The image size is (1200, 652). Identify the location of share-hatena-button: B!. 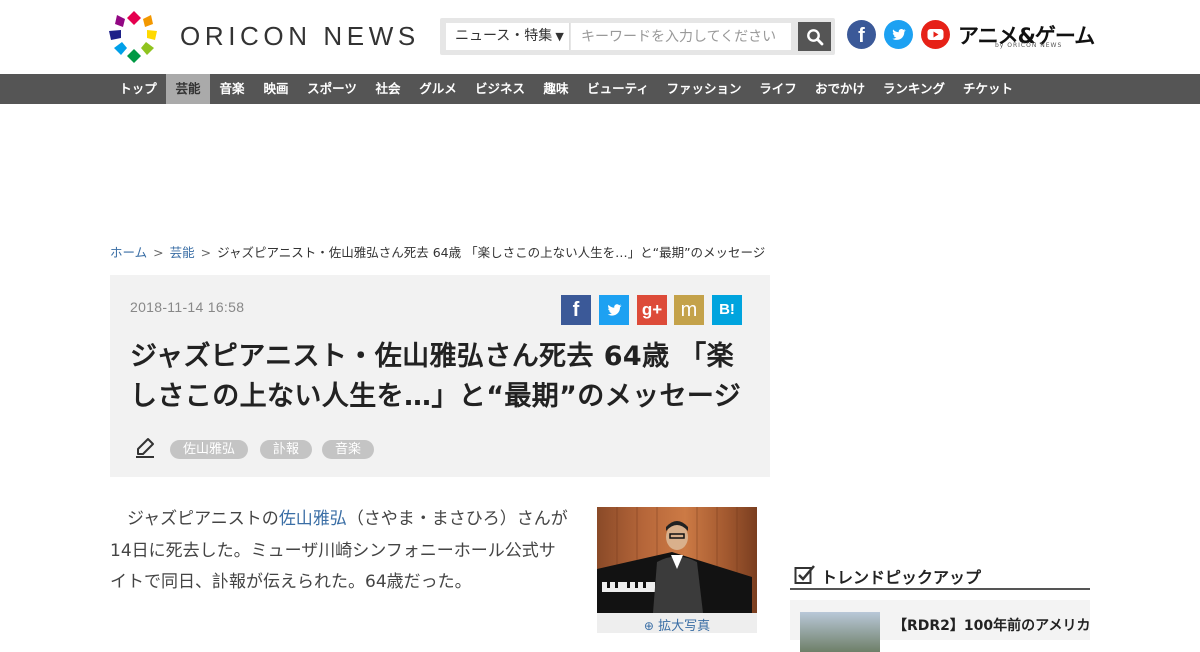
(727, 310).